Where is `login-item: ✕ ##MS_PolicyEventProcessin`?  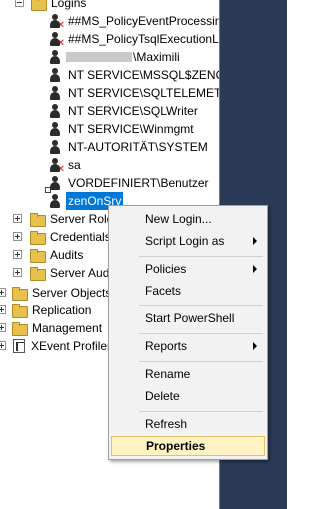
login-item: ✕ ##MS_PolicyEventProcessin is located at coordinates (133, 21).